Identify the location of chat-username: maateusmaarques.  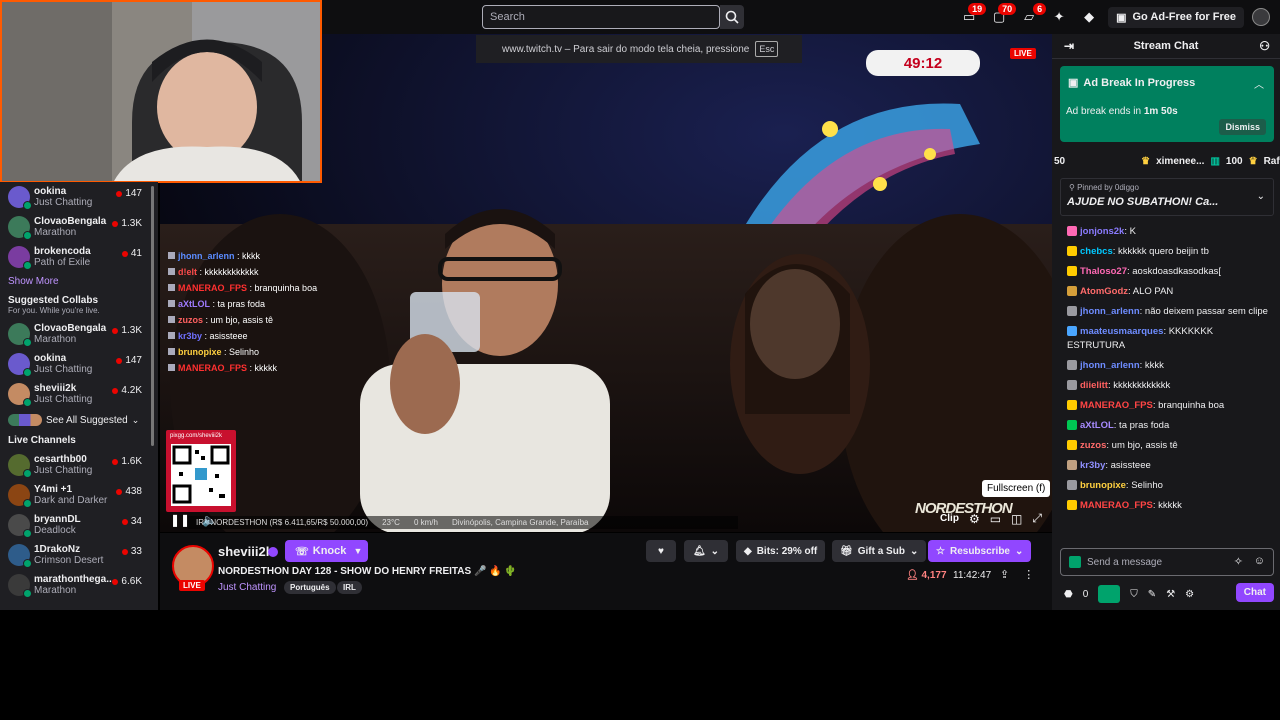
(1121, 331).